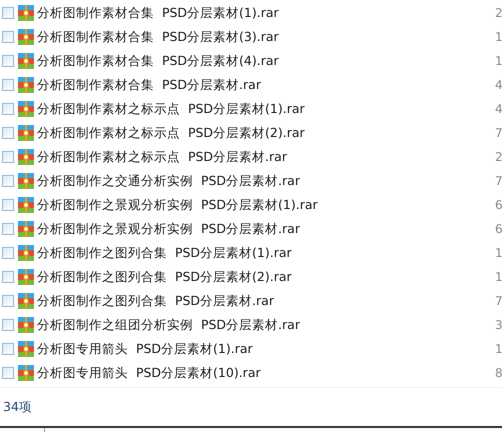 The height and width of the screenshot is (432, 502). Describe the element at coordinates (155, 301) in the screenshot. I see `file-name: 分析图制作之图列合集 PSD分层素材.rar` at that location.